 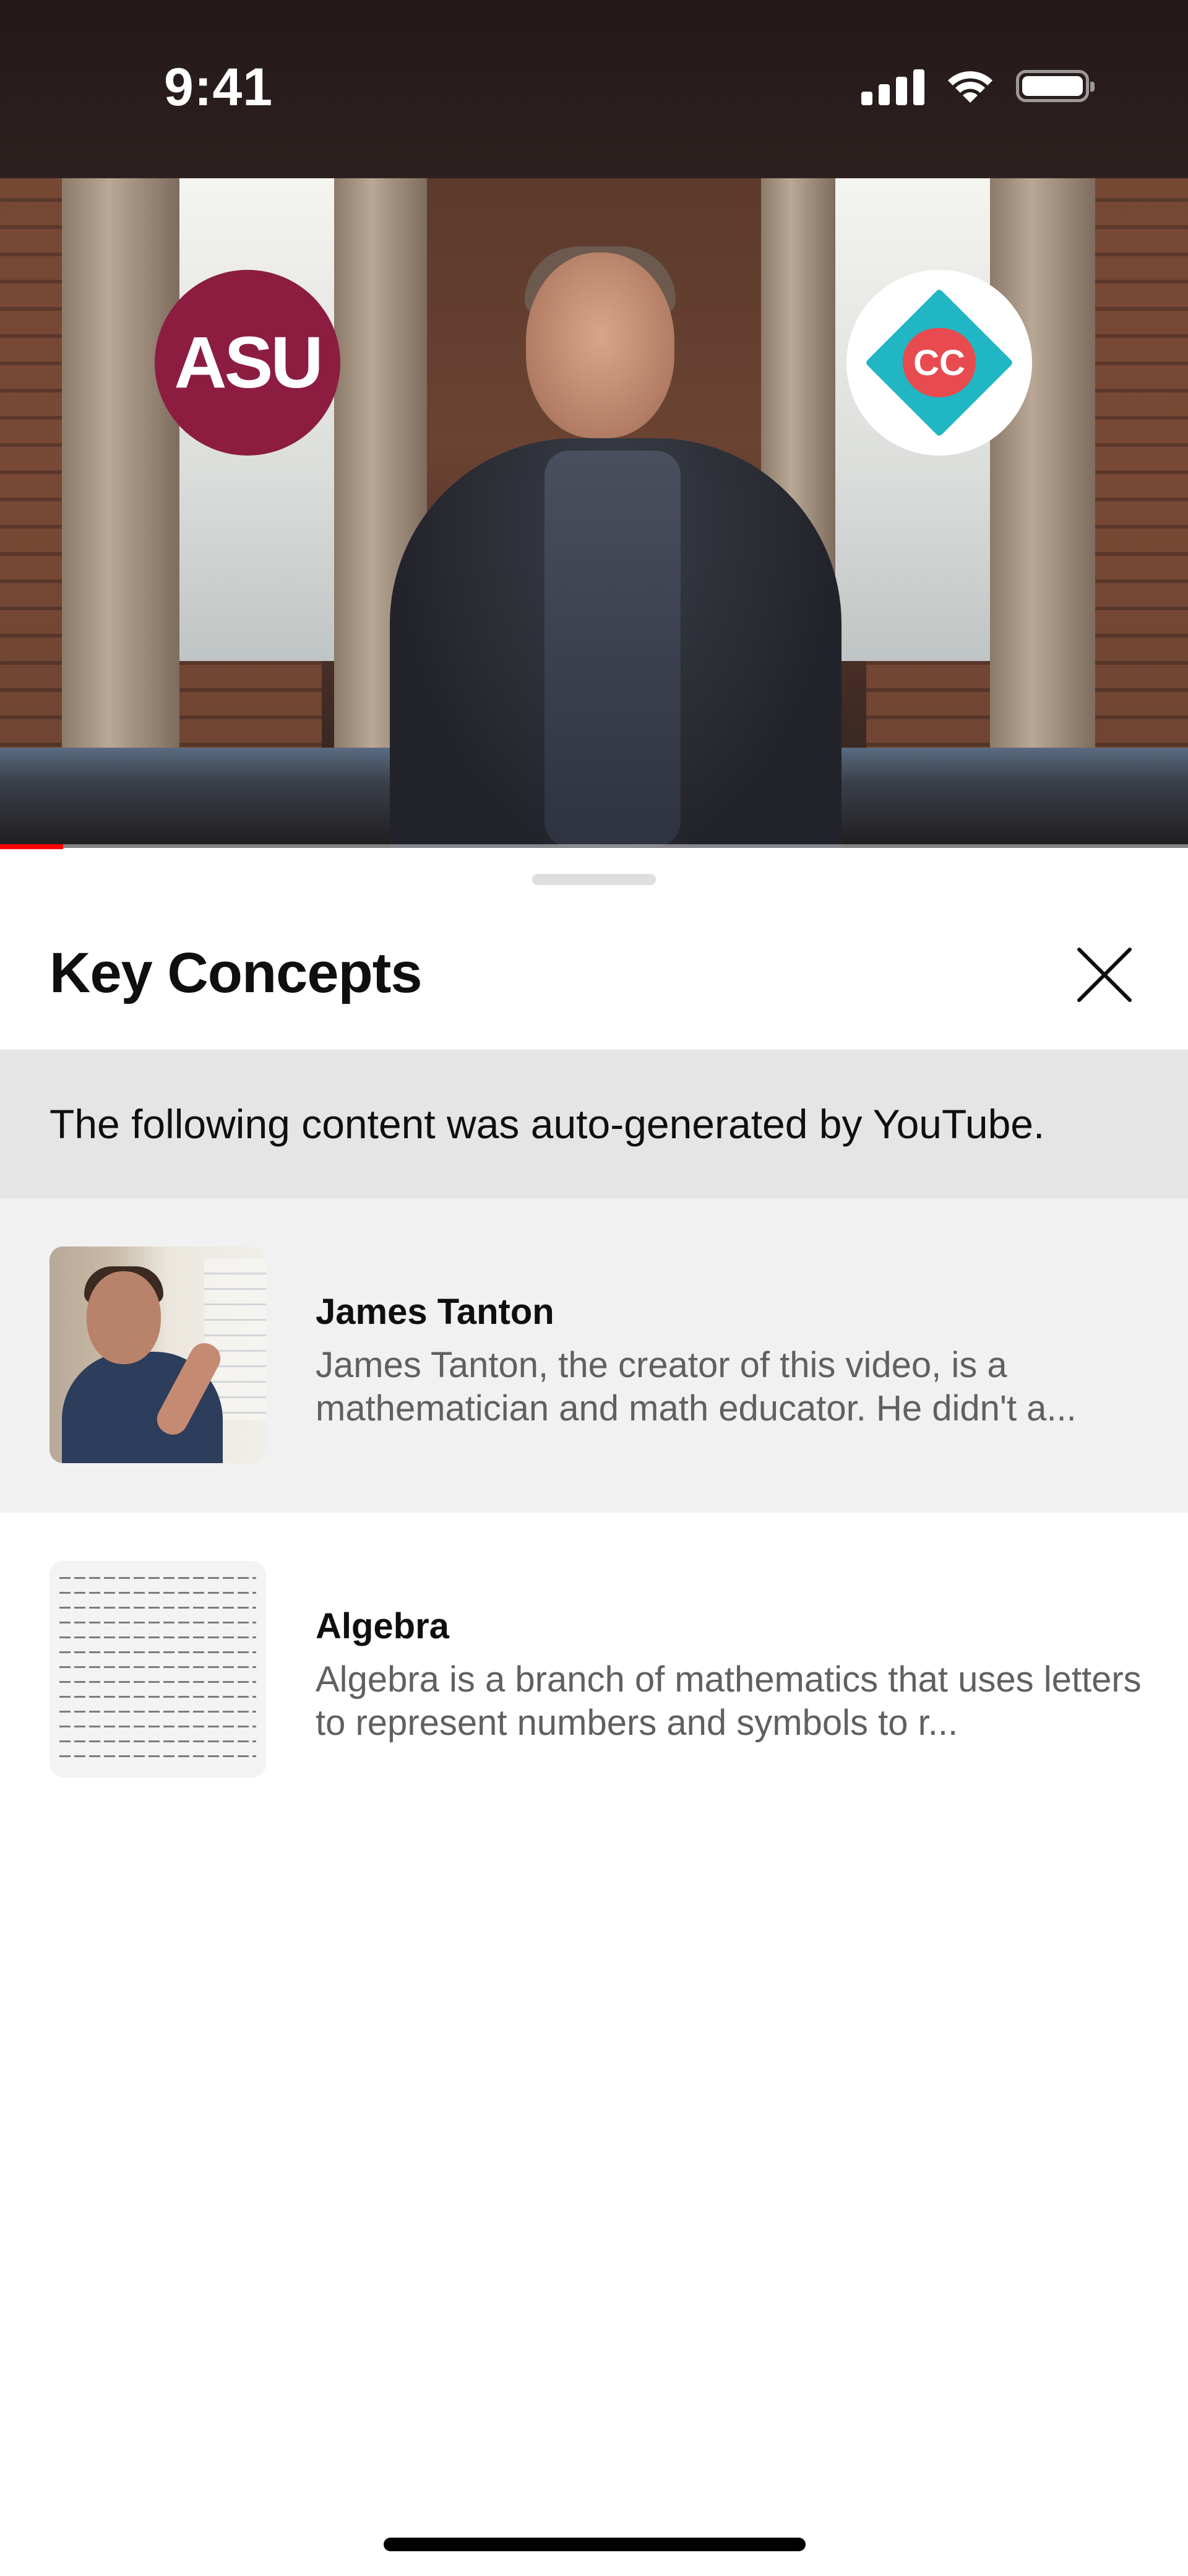 I want to click on drag-handle, so click(x=594, y=879).